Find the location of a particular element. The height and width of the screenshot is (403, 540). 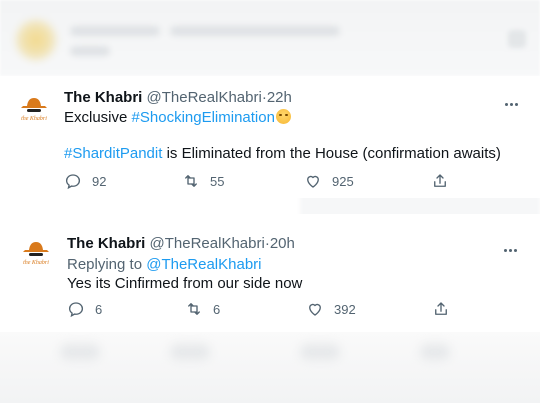

blurred-name is located at coordinates (115, 31).